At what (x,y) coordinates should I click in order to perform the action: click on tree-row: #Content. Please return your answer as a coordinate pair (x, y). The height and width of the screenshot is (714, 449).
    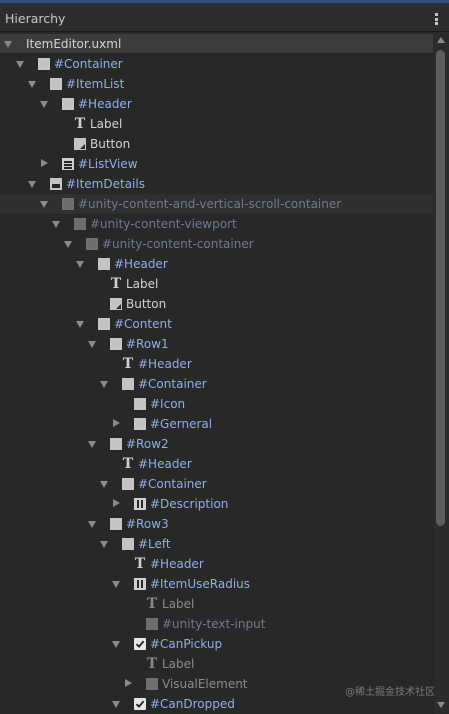
    Looking at the image, I should click on (216, 324).